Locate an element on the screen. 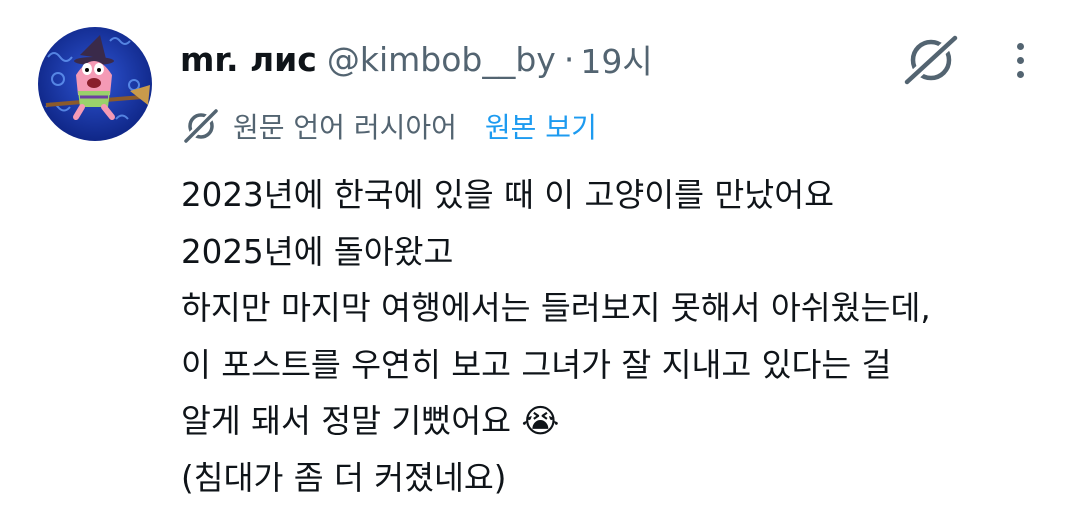 This screenshot has height=506, width=1080. more-options-button is located at coordinates (1020, 60).